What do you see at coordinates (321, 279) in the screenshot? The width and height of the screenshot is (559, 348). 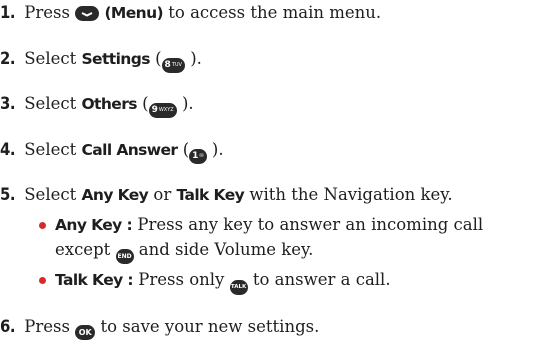 I see `bullet-text: to answer a call.` at bounding box center [321, 279].